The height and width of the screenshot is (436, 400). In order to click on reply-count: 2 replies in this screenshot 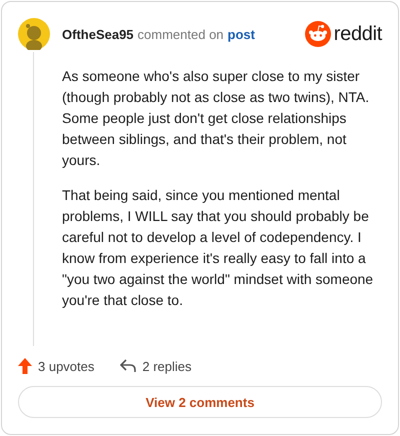, I will do `click(167, 366)`.